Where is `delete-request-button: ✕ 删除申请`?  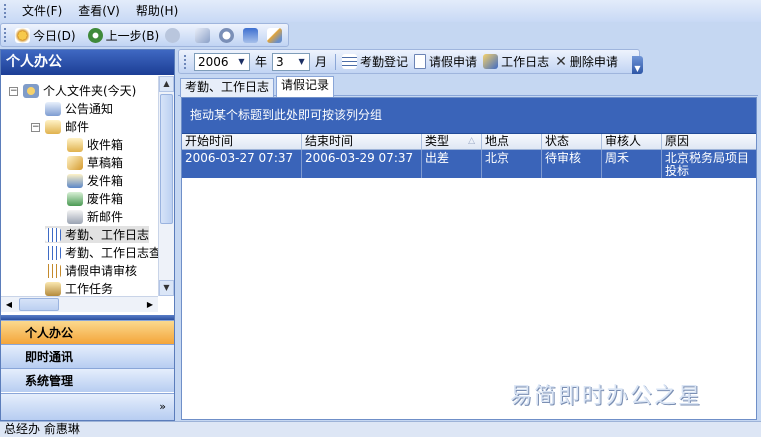 delete-request-button: ✕ 删除申请 is located at coordinates (586, 62).